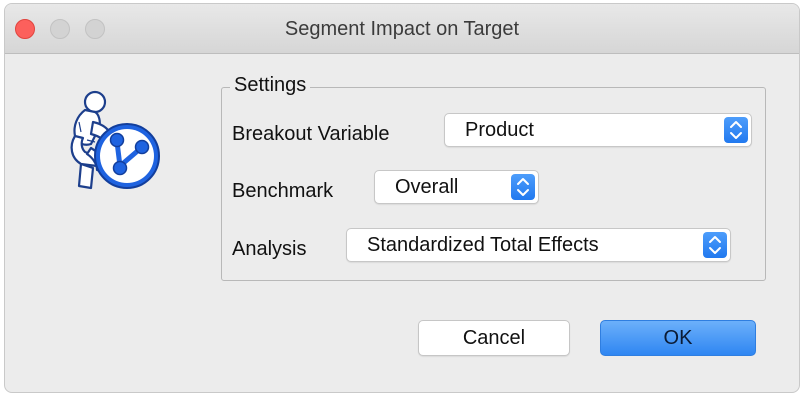 Image resolution: width=805 pixels, height=397 pixels. Describe the element at coordinates (311, 134) in the screenshot. I see `breakout-variable-label: Breakout Variable` at that location.